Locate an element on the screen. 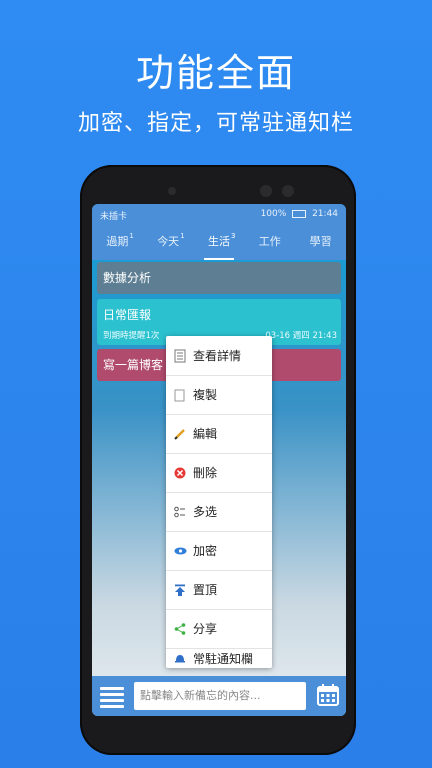 Image resolution: width=432 pixels, height=768 pixels. delete-icon is located at coordinates (180, 473).